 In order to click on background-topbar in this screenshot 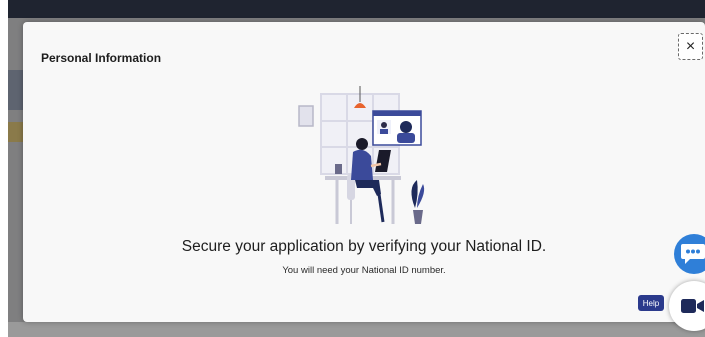, I will do `click(356, 9)`.